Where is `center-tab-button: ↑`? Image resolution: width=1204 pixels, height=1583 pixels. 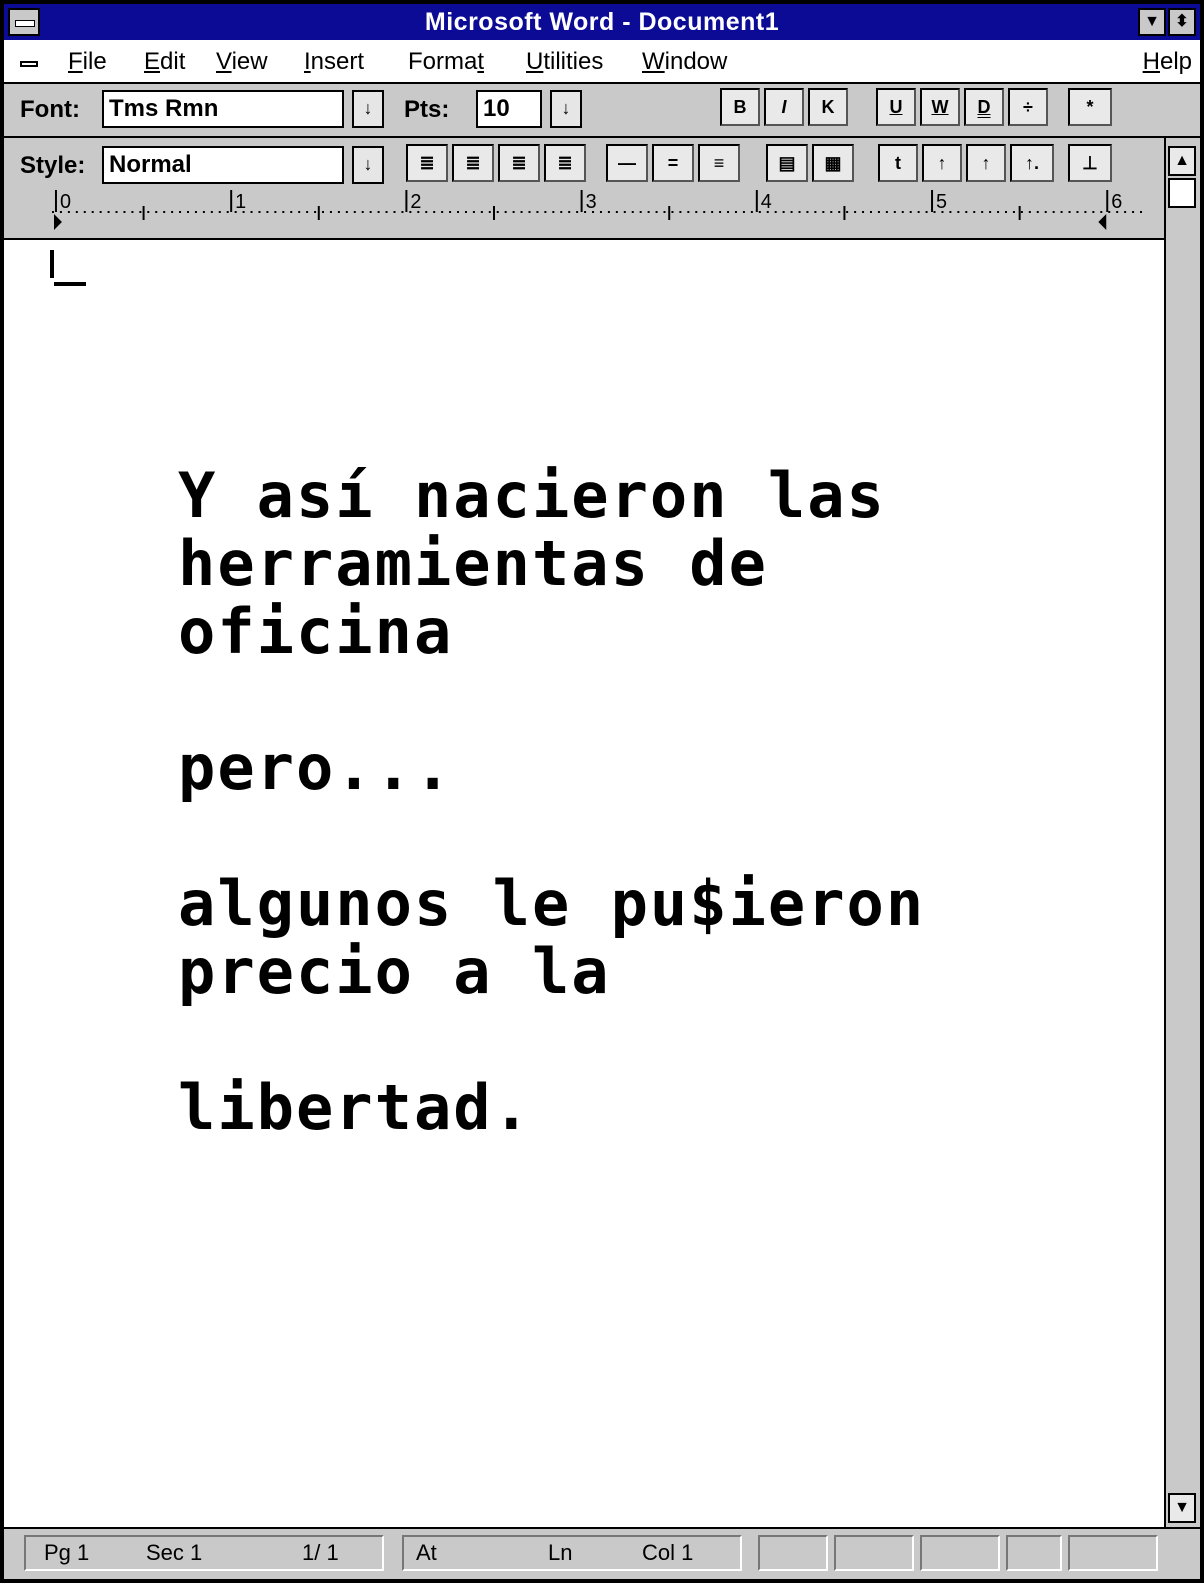 center-tab-button: ↑ is located at coordinates (942, 163).